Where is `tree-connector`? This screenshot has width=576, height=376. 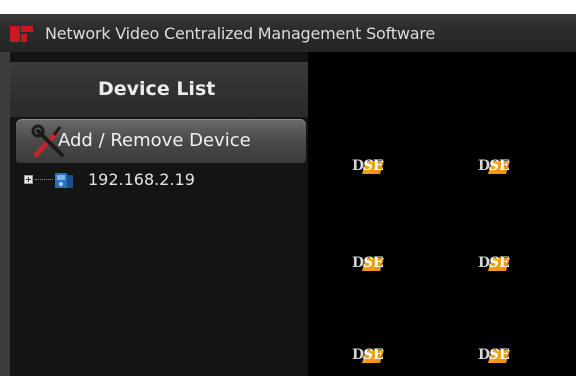
tree-connector is located at coordinates (44, 179).